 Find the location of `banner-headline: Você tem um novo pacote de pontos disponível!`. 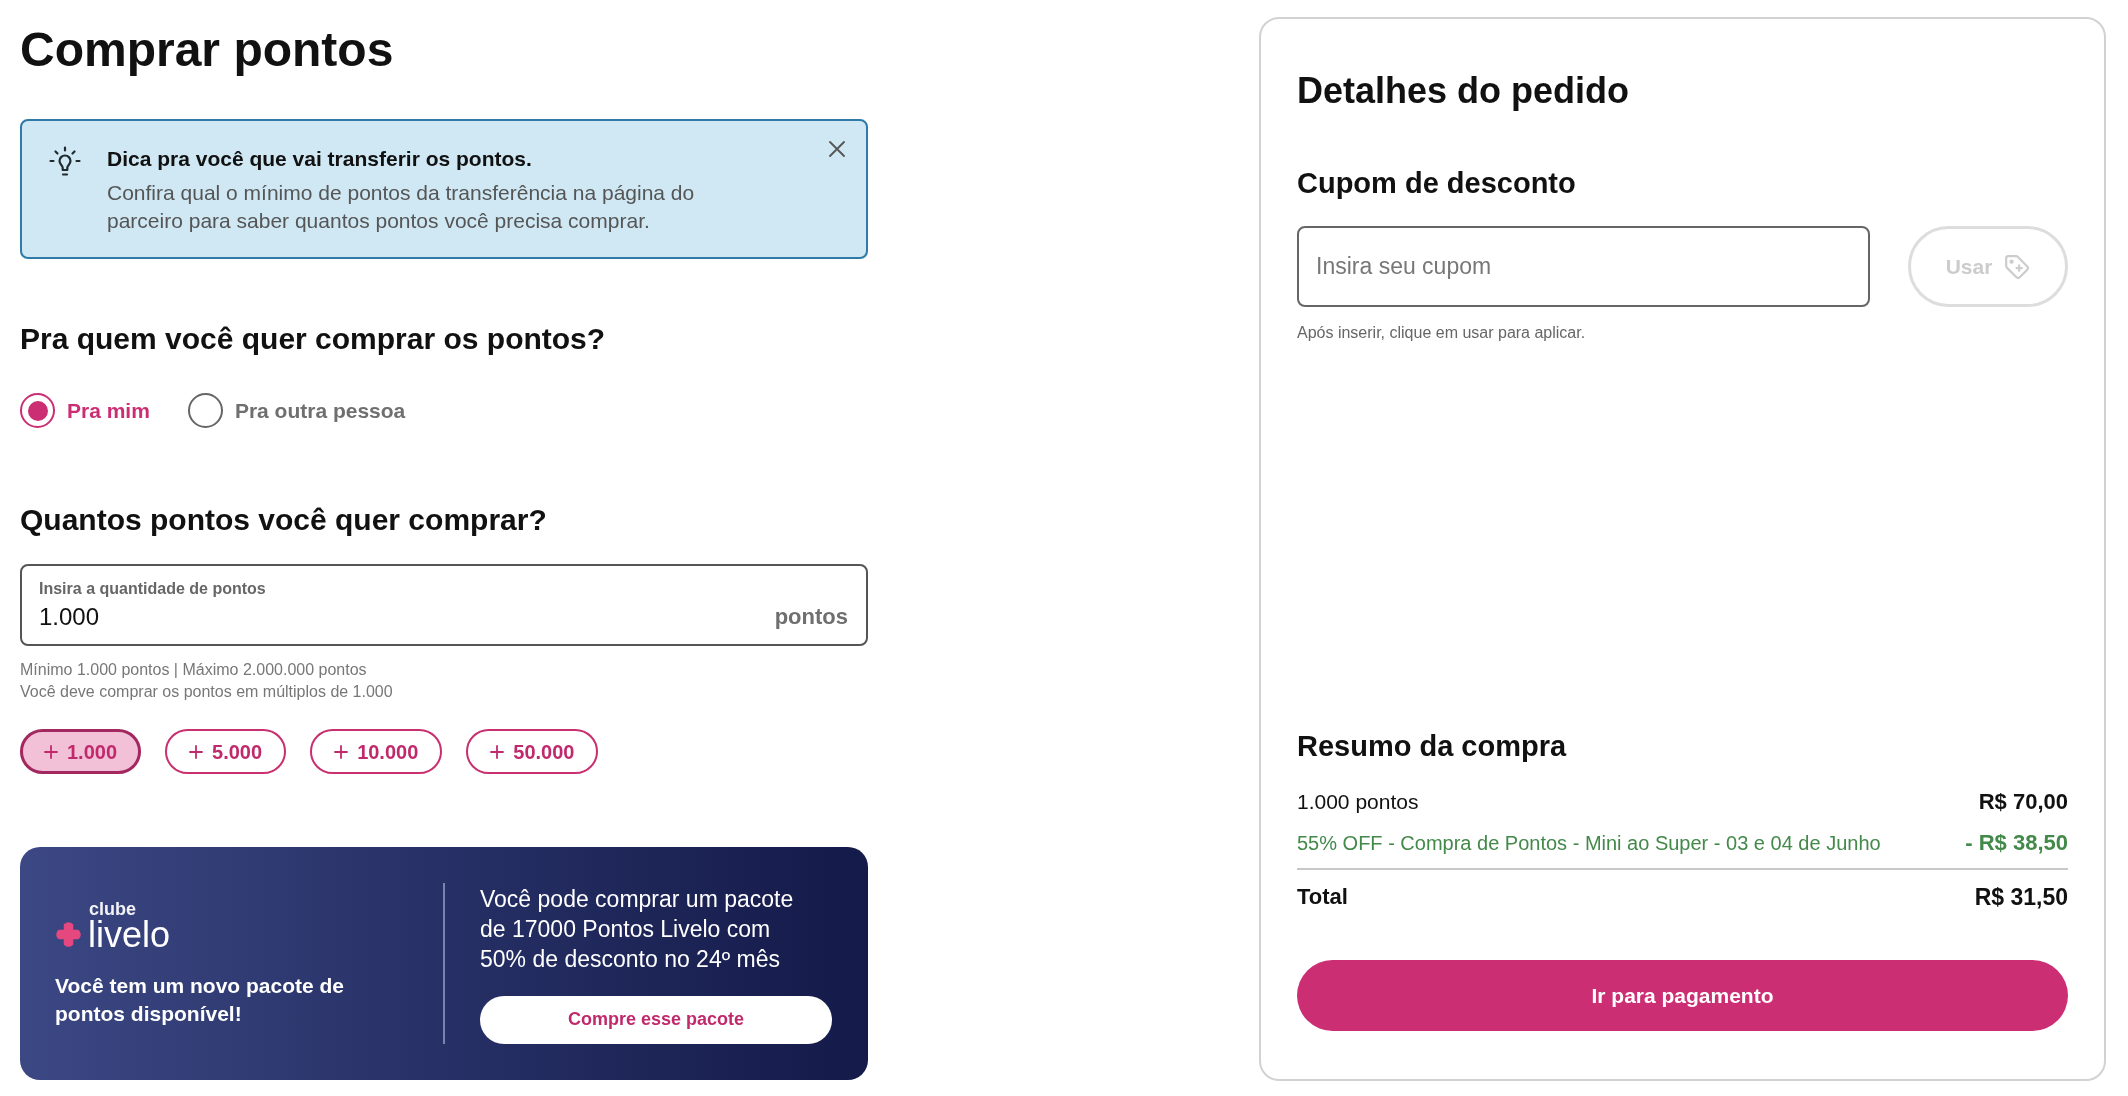

banner-headline: Você tem um novo pacote de pontos disponível! is located at coordinates (200, 999).